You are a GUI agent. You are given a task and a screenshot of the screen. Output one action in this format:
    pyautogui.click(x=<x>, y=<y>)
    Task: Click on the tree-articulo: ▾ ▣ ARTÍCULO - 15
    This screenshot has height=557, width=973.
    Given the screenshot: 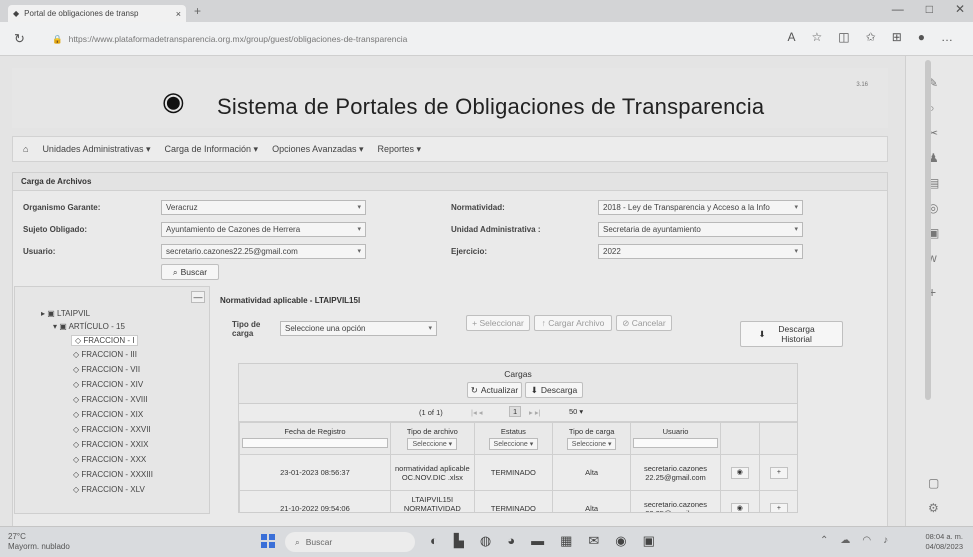 What is the action you would take?
    pyautogui.click(x=89, y=326)
    